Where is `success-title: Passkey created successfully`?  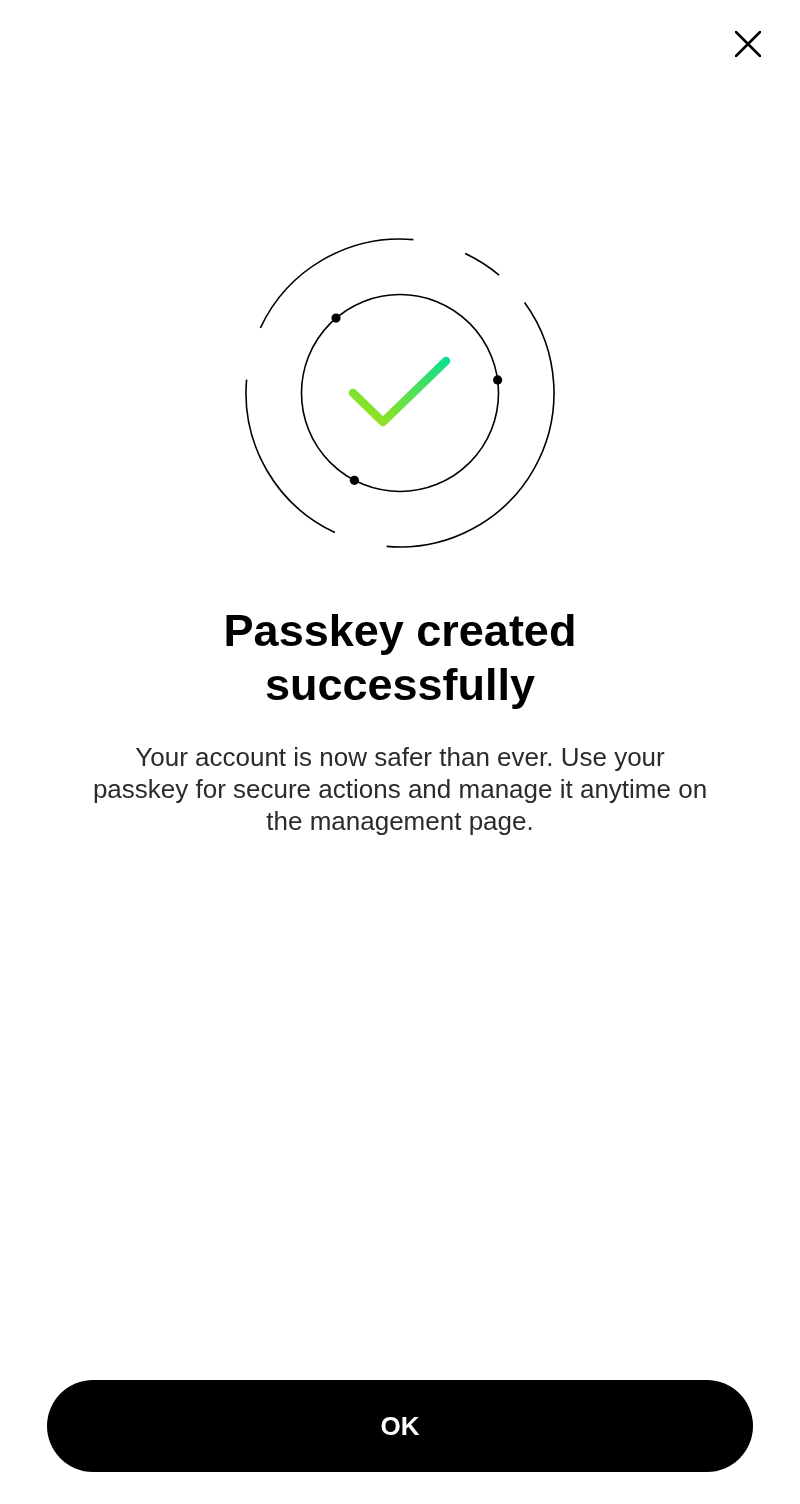 success-title: Passkey created successfully is located at coordinates (400, 658).